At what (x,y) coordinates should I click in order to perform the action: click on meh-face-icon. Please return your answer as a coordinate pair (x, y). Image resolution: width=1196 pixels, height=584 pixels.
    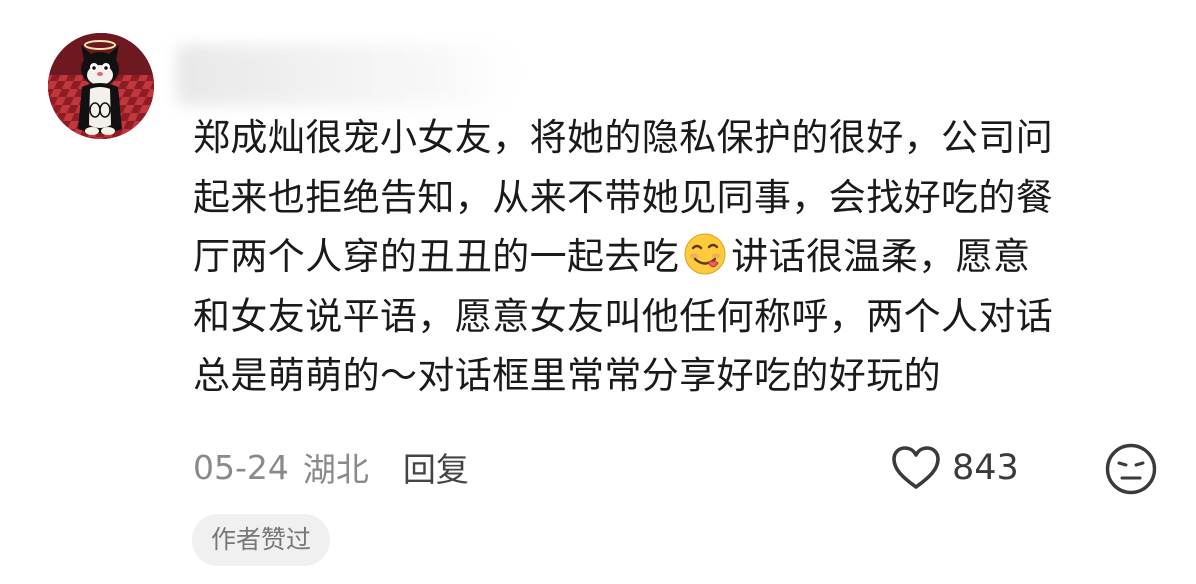
    Looking at the image, I should click on (1131, 469).